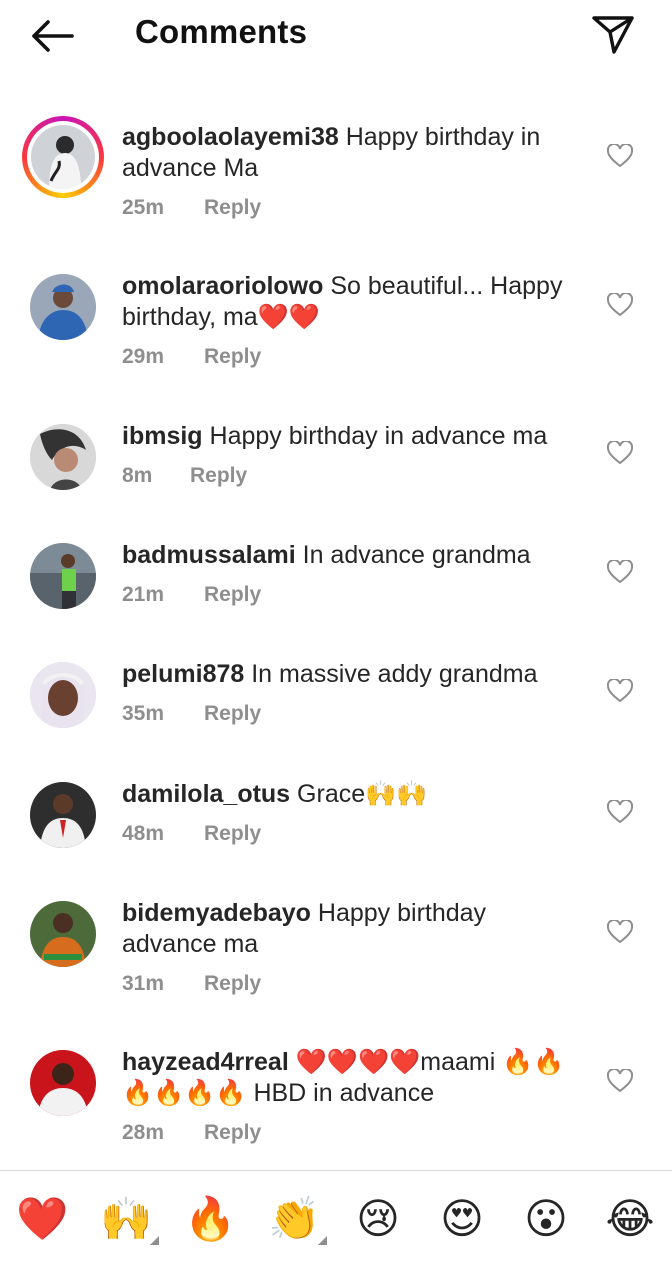 The width and height of the screenshot is (672, 1265). What do you see at coordinates (378, 436) in the screenshot?
I see `comment-text: Happy birthday in advance ma` at bounding box center [378, 436].